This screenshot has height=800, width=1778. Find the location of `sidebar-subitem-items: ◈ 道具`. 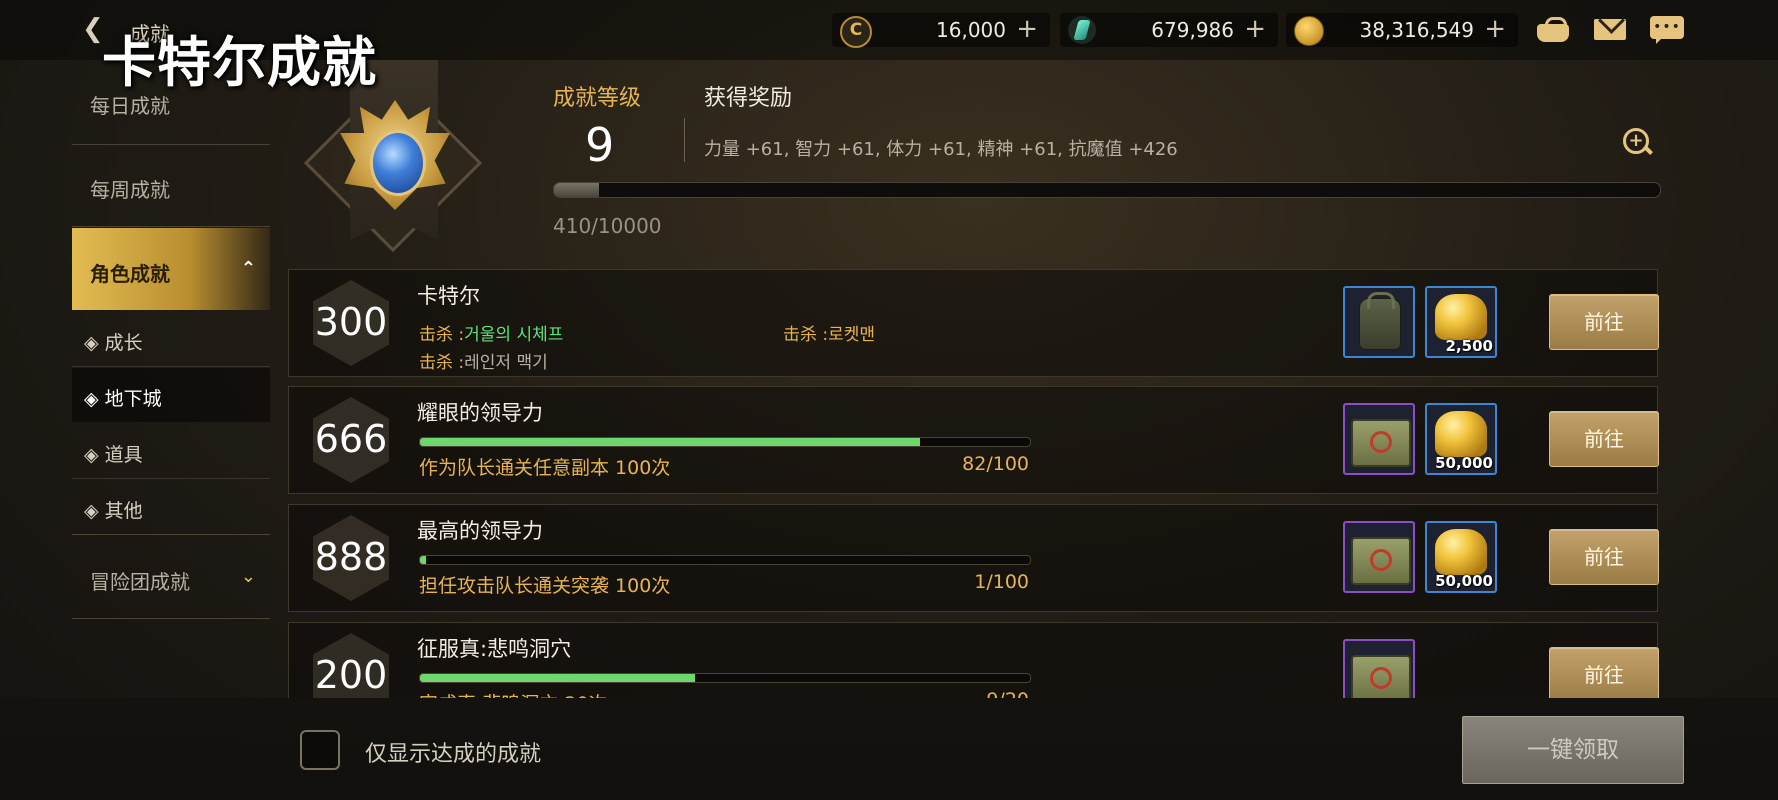

sidebar-subitem-items: ◈ 道具 is located at coordinates (171, 451).